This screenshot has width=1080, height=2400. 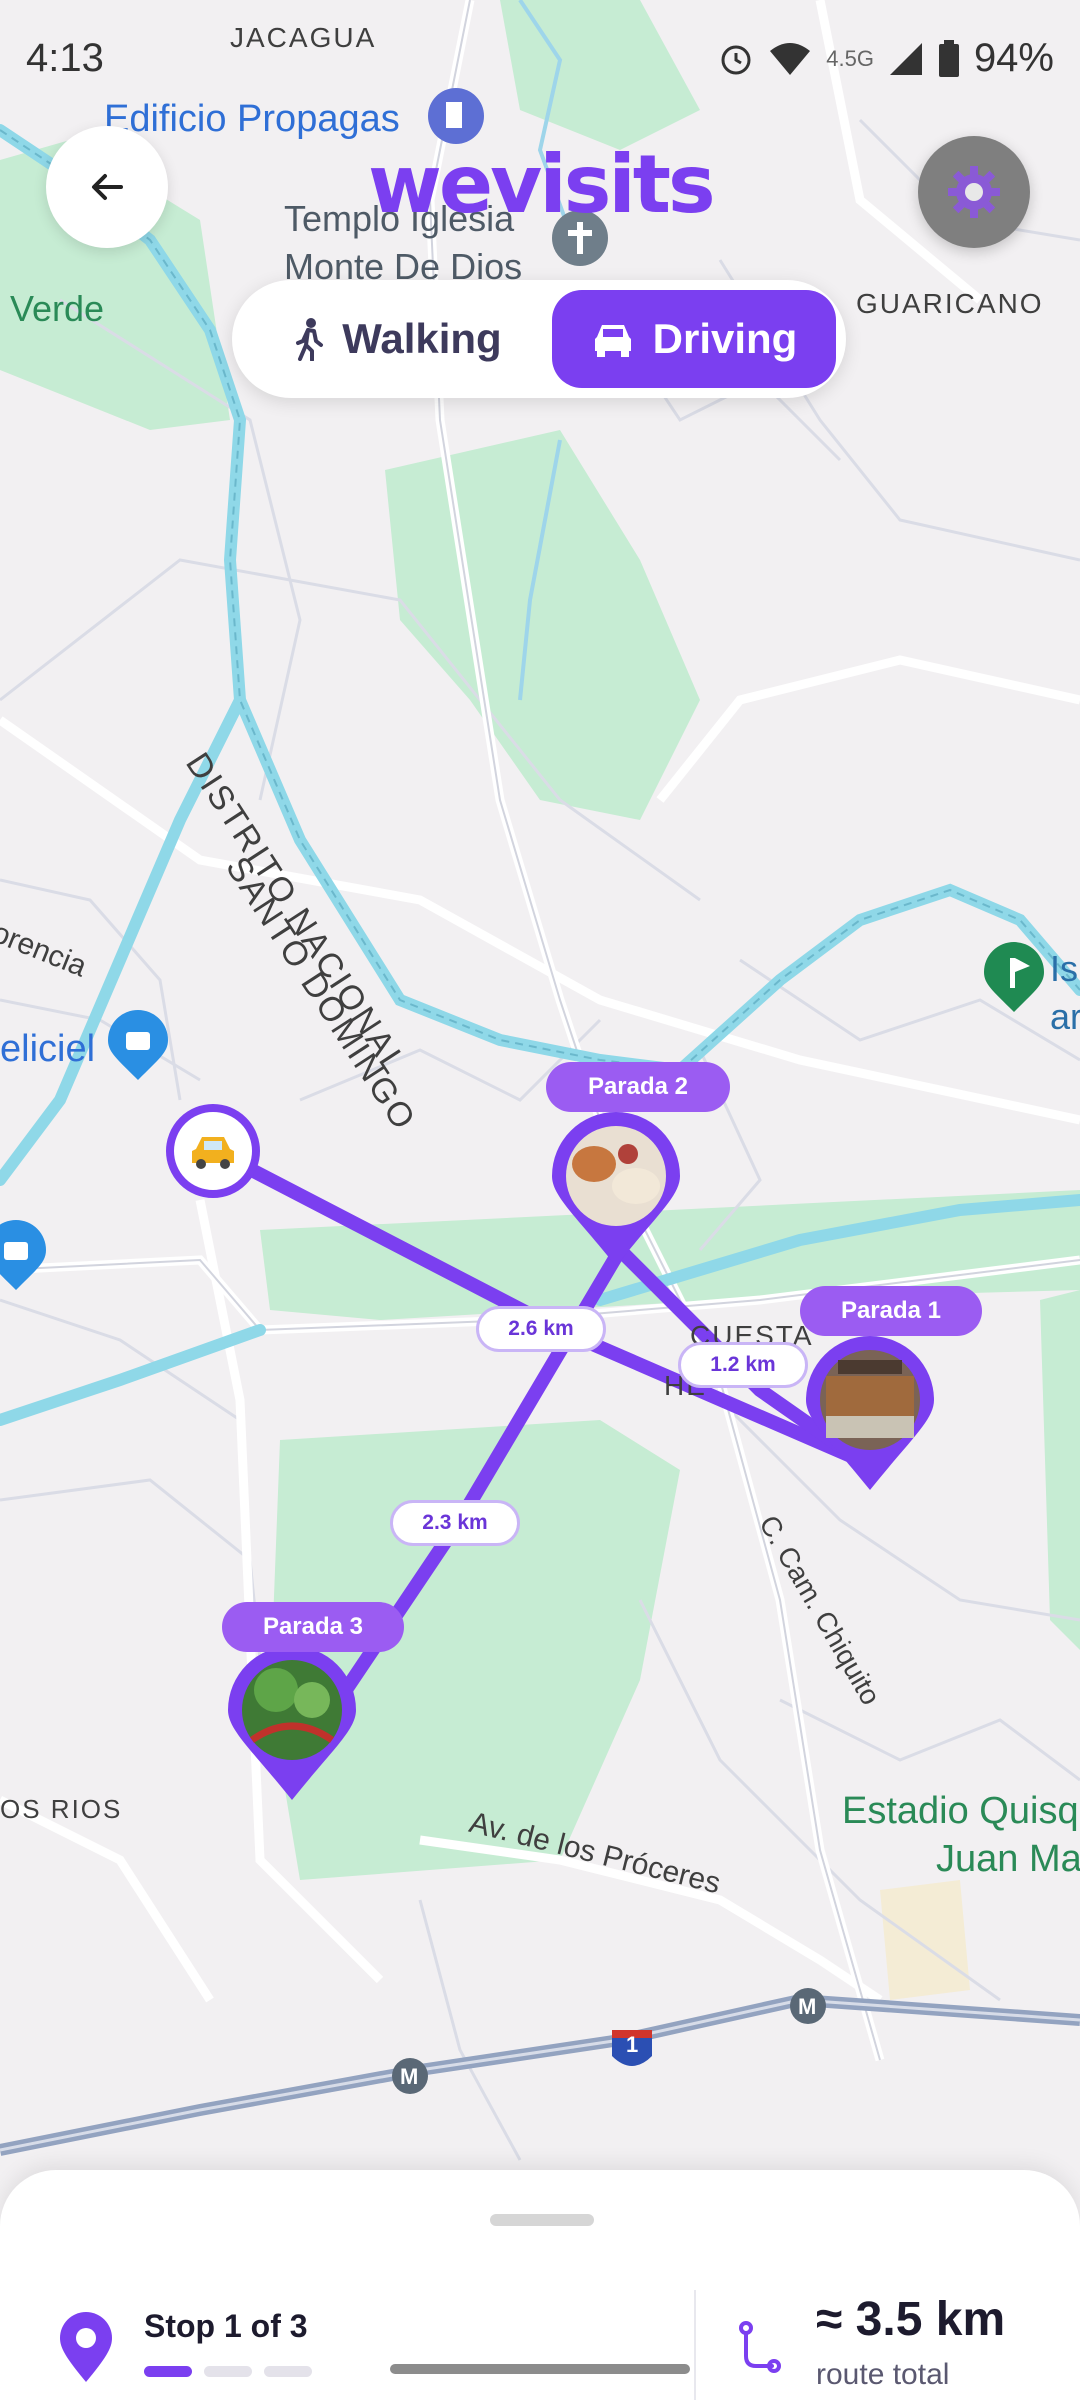 I want to click on stop-progress-dots, so click(x=228, y=2371).